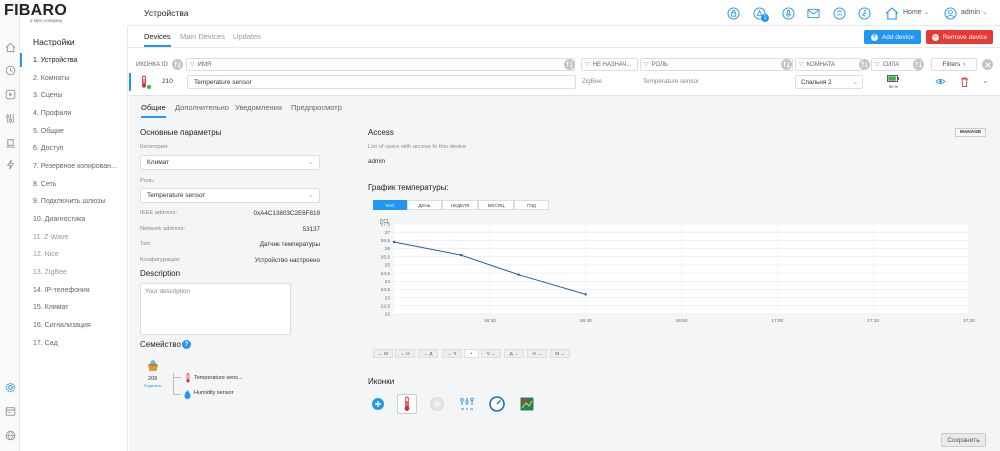 The image size is (1000, 451). Describe the element at coordinates (10, 411) in the screenshot. I see `dashboard-icon` at that location.